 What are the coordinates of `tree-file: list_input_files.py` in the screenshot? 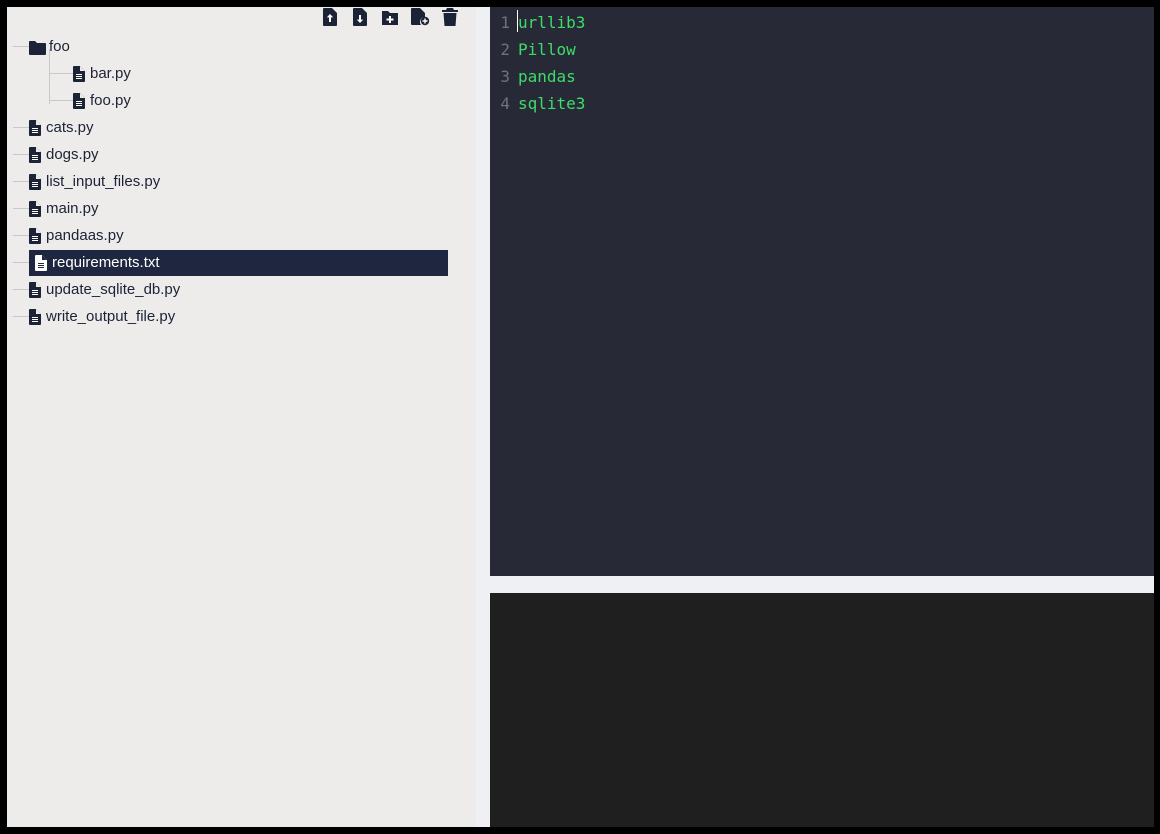 It's located at (94, 182).